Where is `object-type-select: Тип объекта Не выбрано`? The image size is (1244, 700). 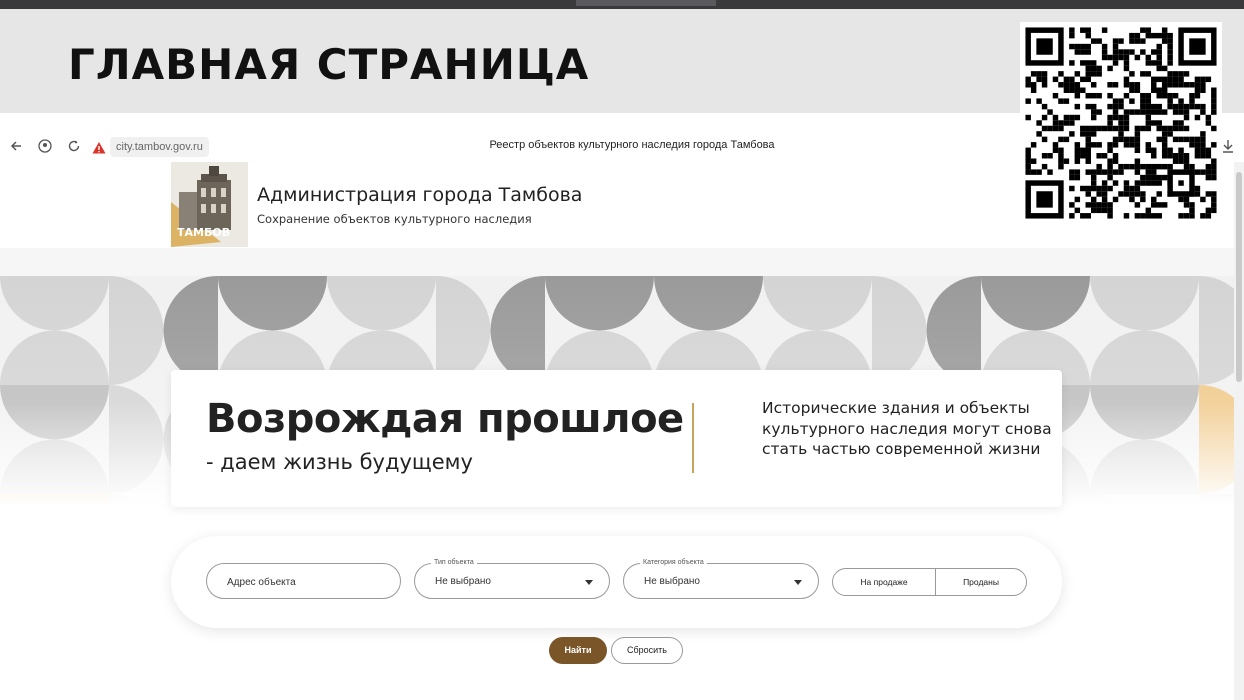
object-type-select: Тип объекта Не выбрано is located at coordinates (512, 578).